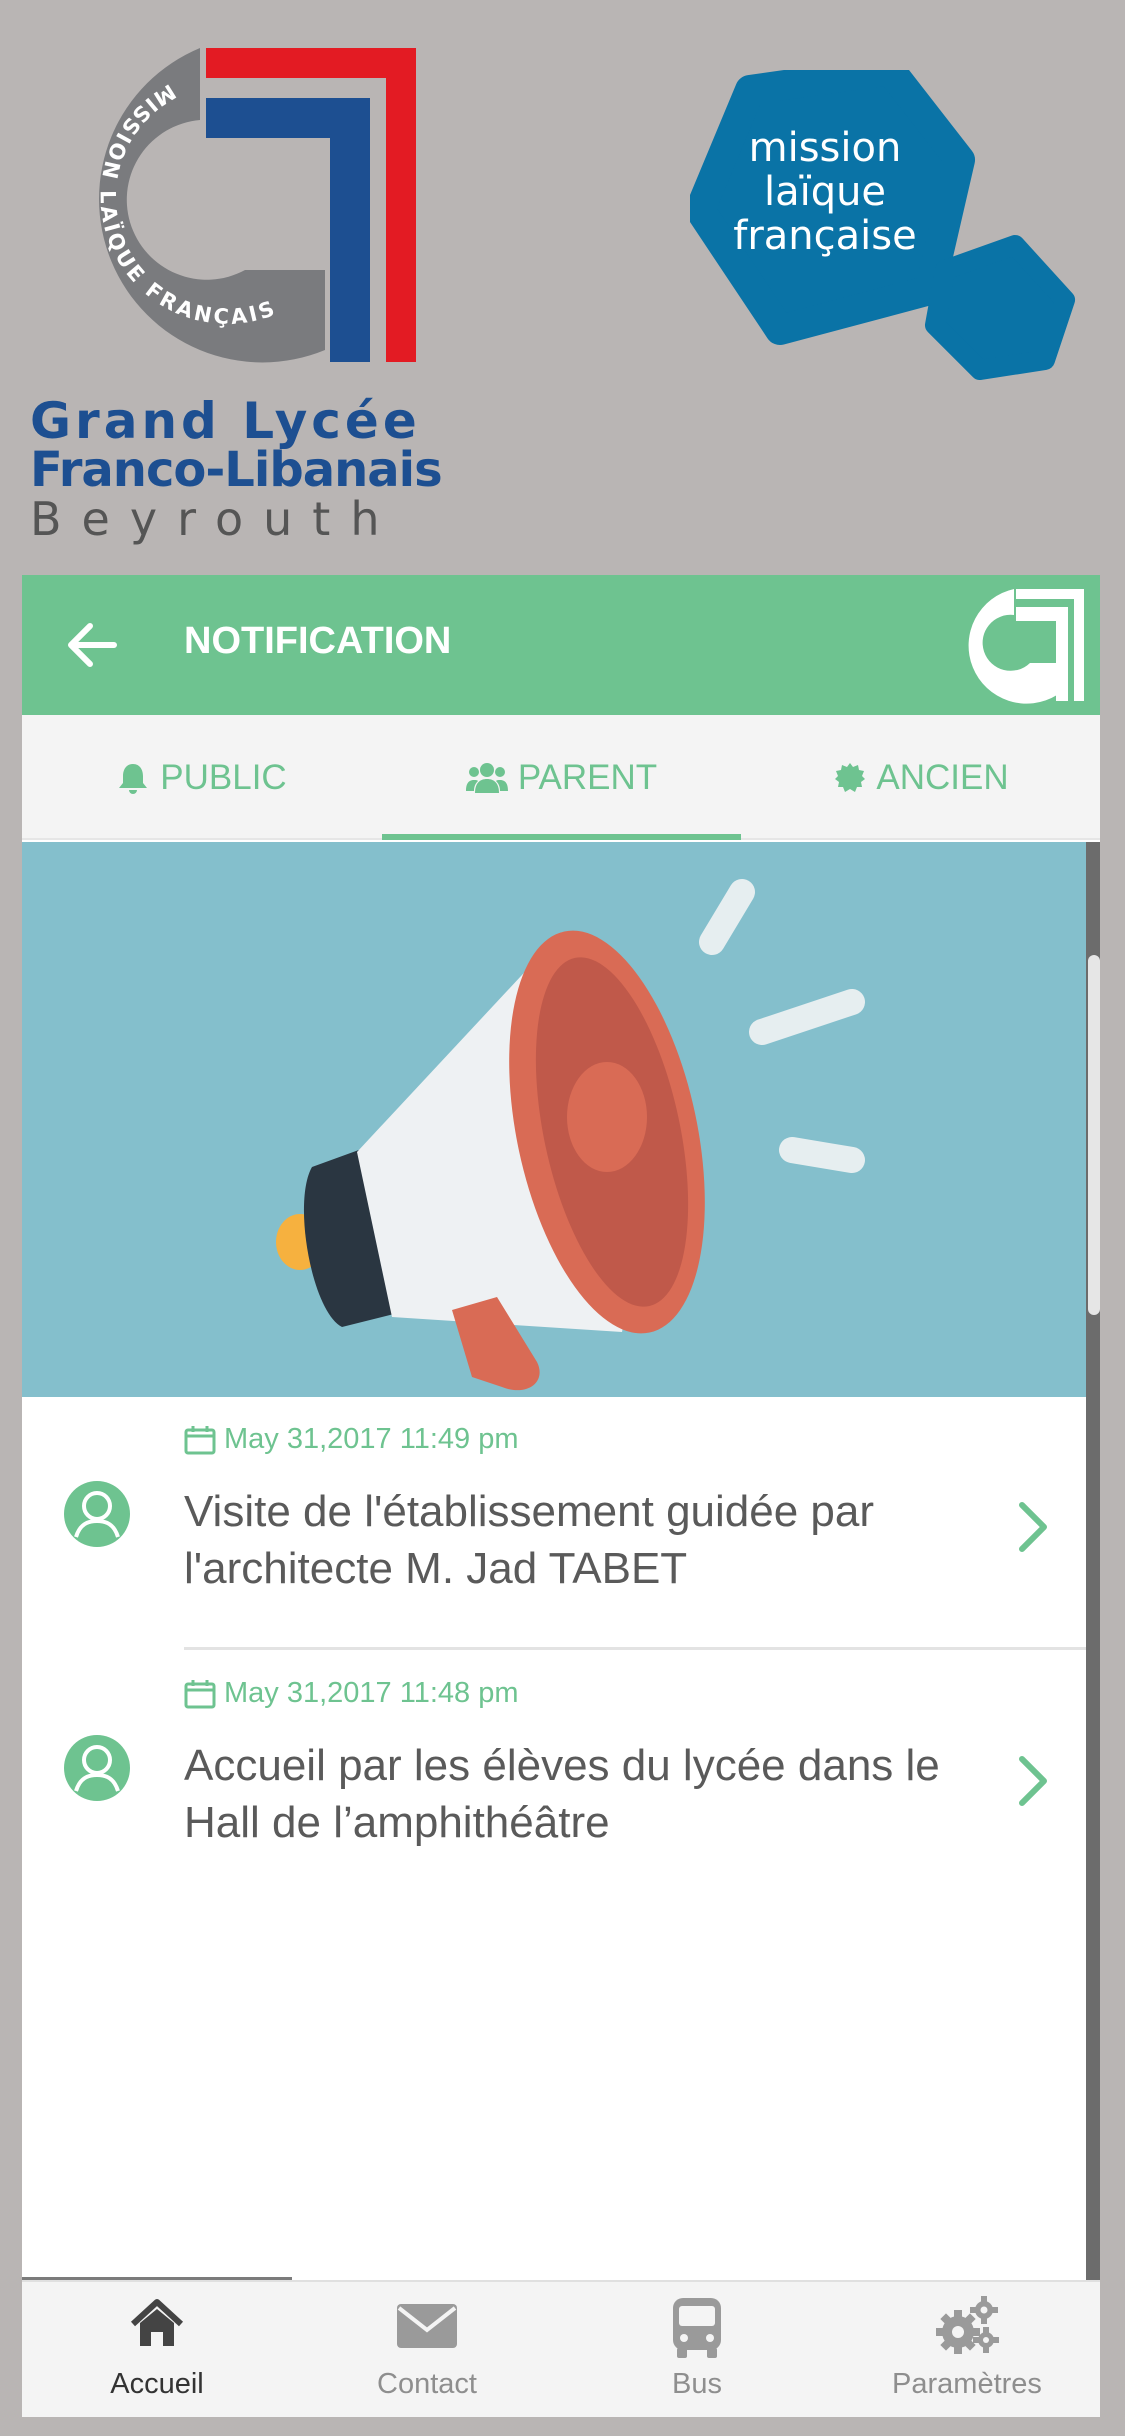 Image resolution: width=1125 pixels, height=2436 pixels. I want to click on nav-bus: Bus, so click(697, 2349).